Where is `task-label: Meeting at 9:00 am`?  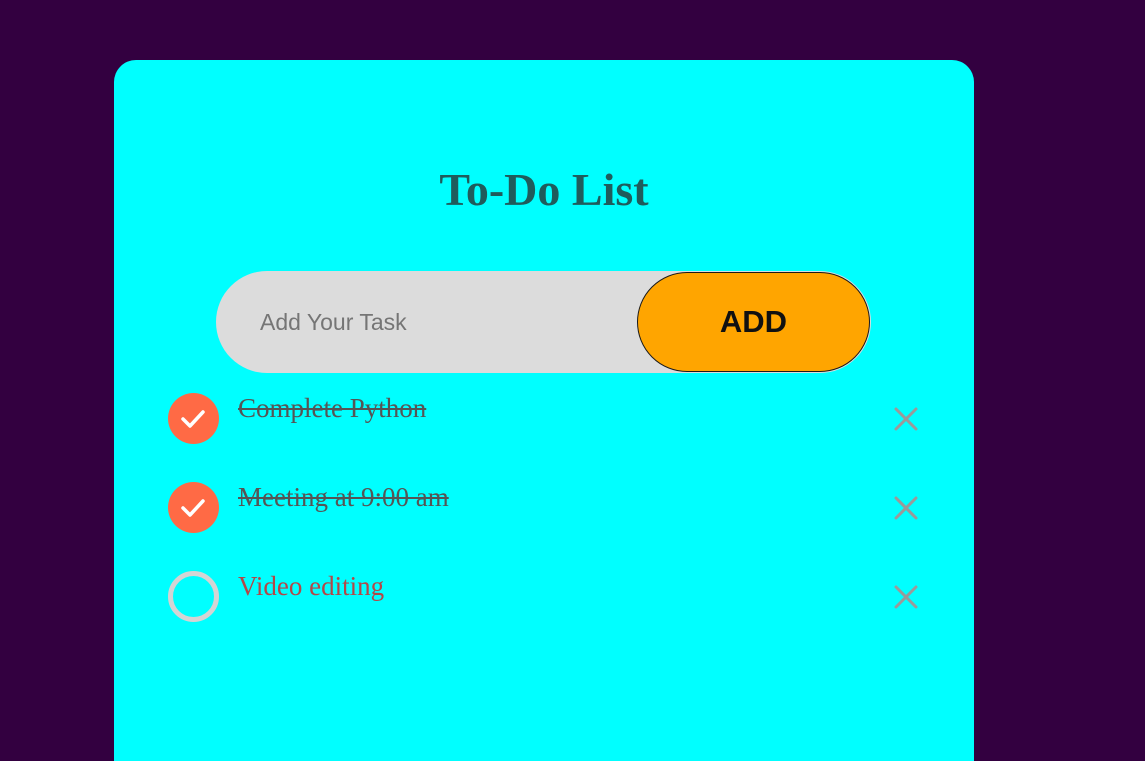 task-label: Meeting at 9:00 am is located at coordinates (343, 497).